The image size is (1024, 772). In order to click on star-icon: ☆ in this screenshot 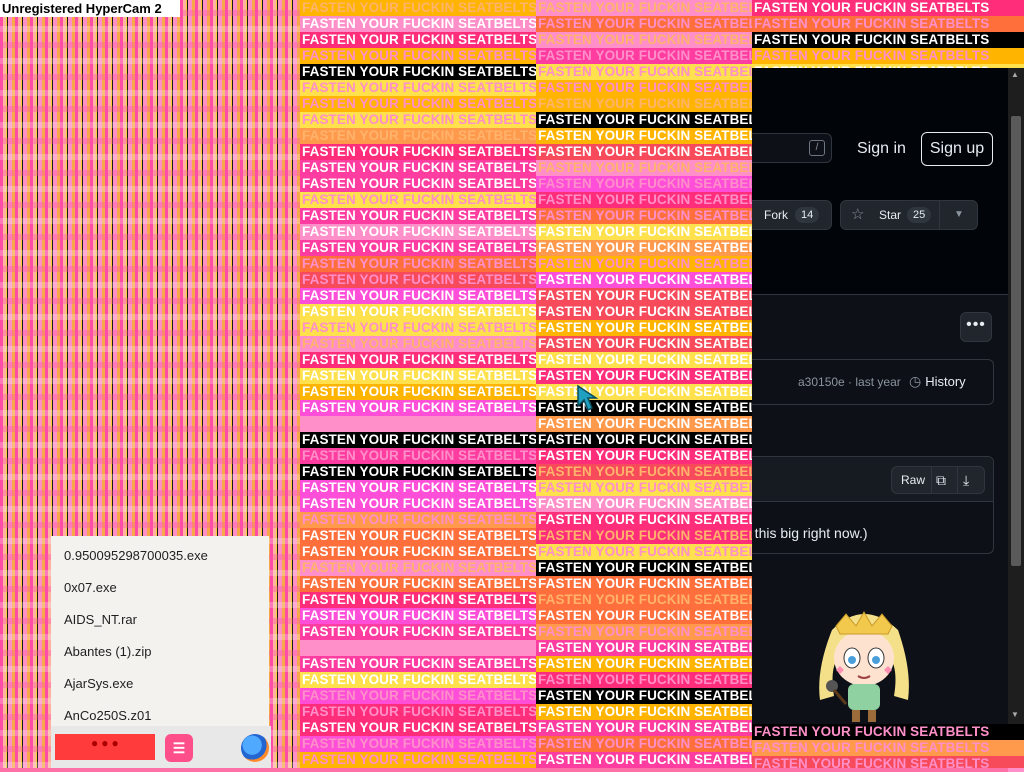, I will do `click(858, 214)`.